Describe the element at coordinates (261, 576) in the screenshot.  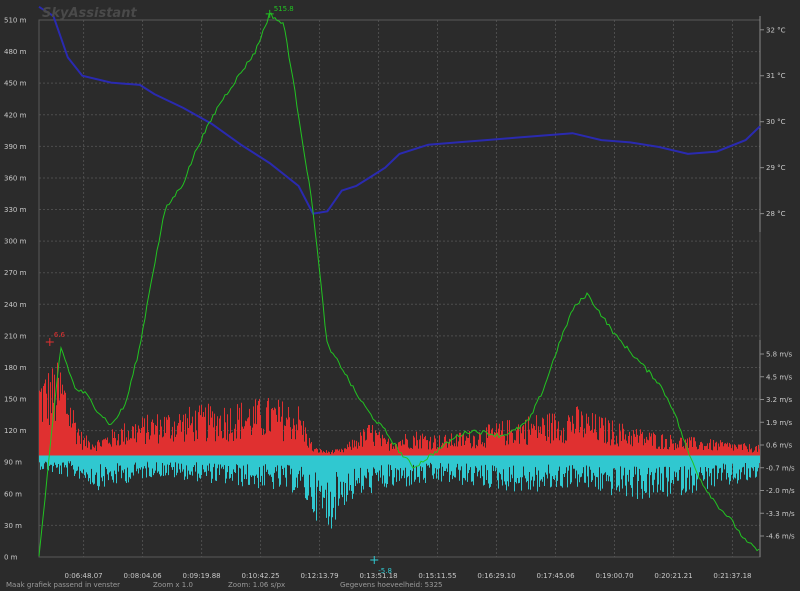
I see `time-tick-label: 0:10:42.25` at that location.